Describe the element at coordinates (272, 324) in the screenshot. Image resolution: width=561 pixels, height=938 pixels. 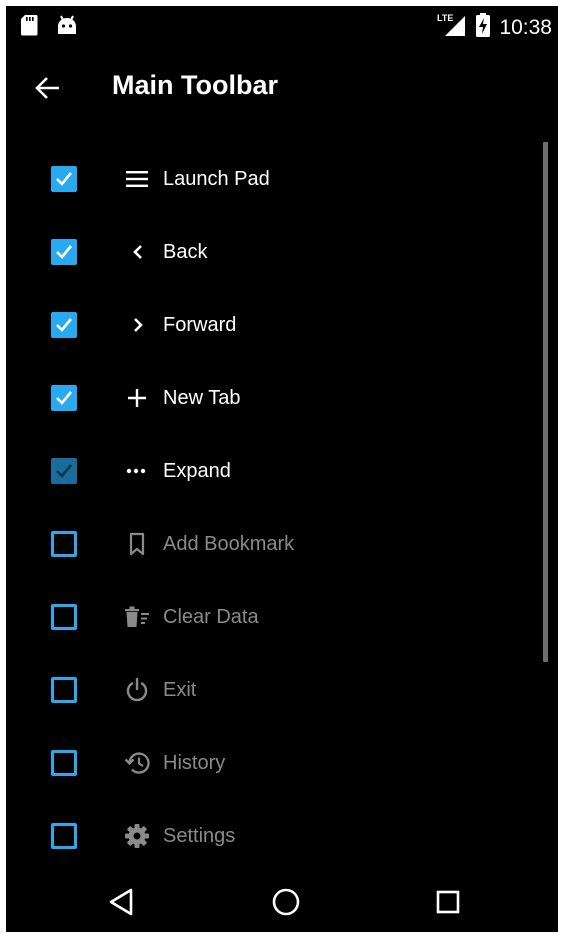
I see `list-item-forward: Forward` at that location.